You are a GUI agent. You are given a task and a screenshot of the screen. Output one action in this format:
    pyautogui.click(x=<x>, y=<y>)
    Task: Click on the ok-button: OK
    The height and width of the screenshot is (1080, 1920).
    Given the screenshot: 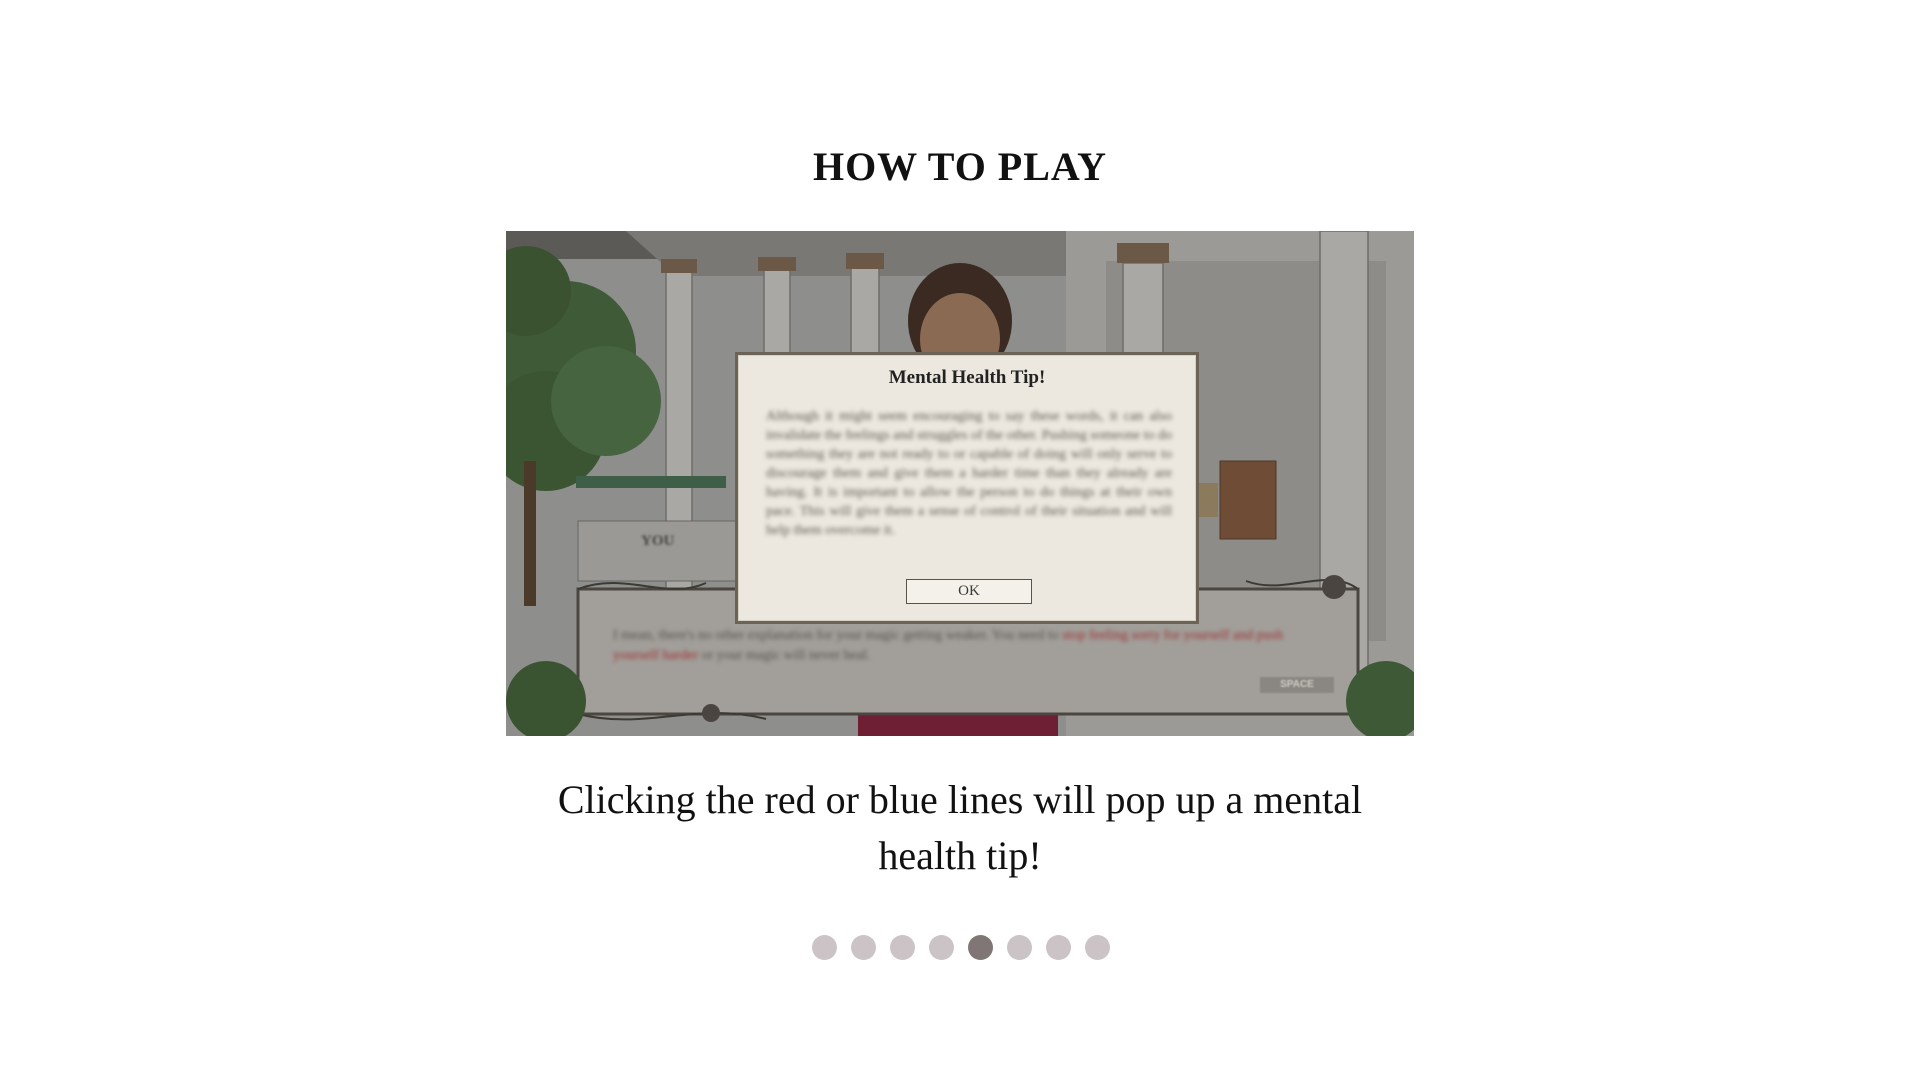 What is the action you would take?
    pyautogui.click(x=969, y=591)
    